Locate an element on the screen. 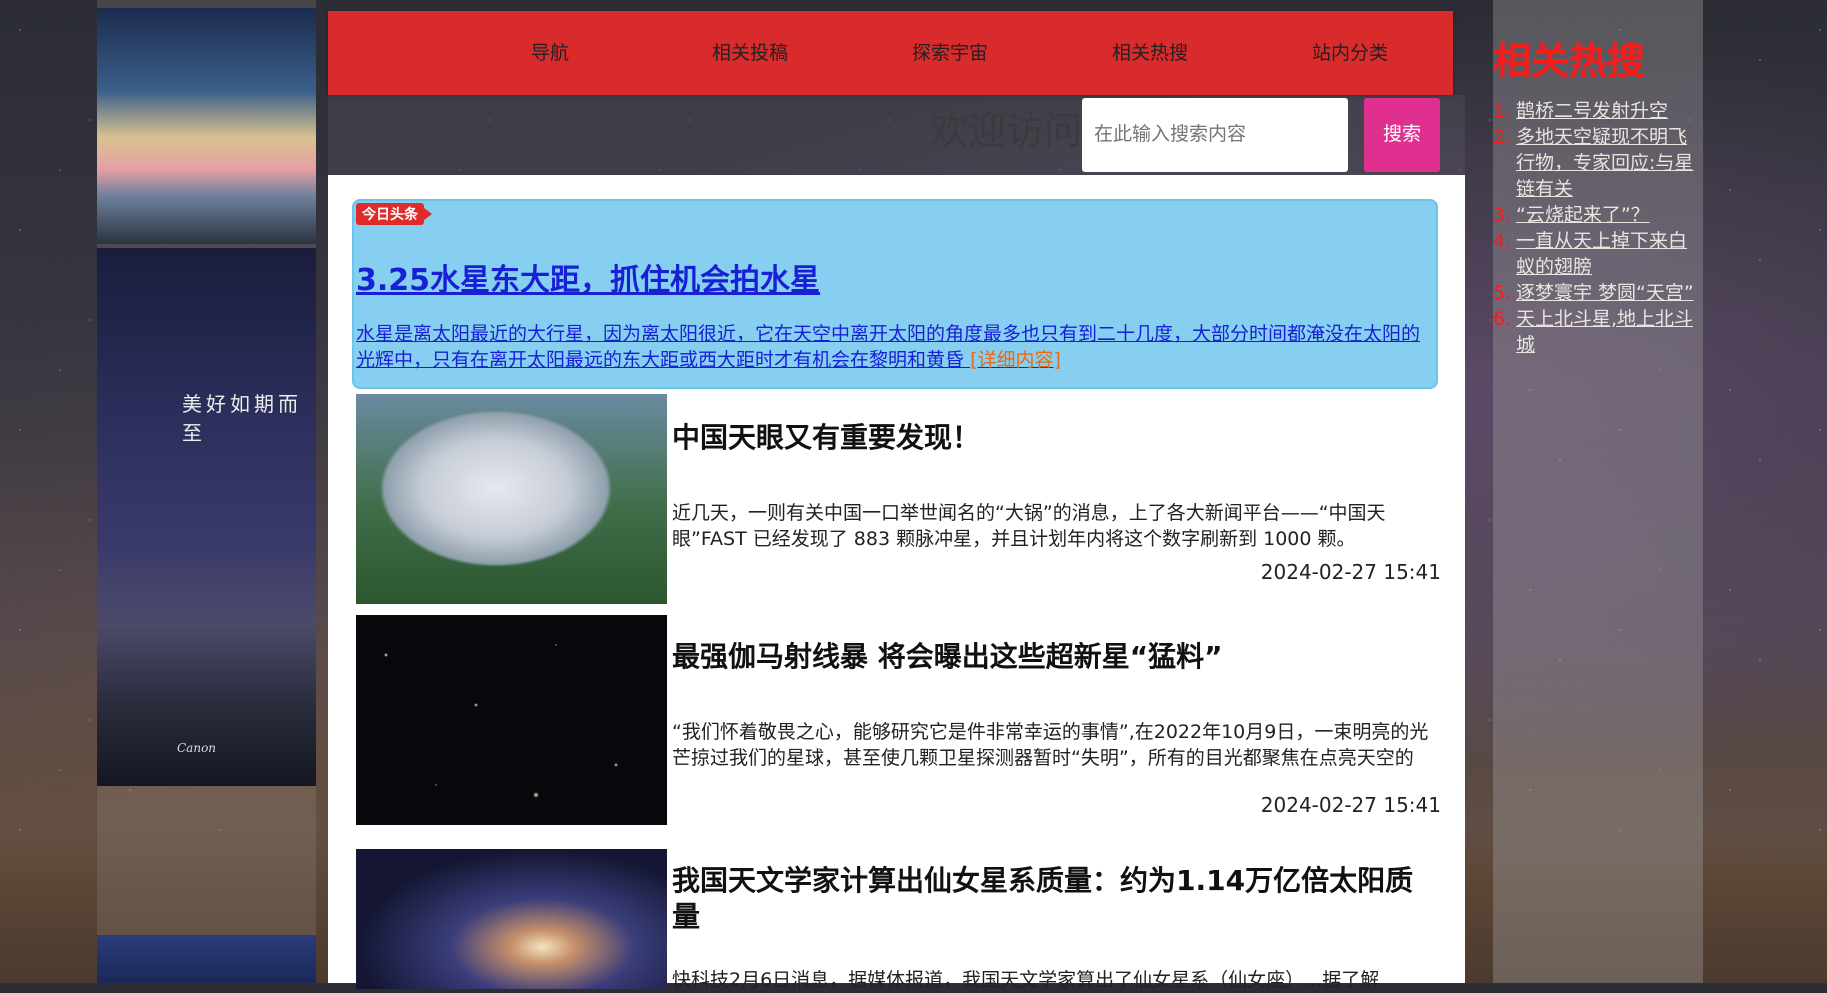  hot-search-rank: 2. is located at coordinates (1502, 137).